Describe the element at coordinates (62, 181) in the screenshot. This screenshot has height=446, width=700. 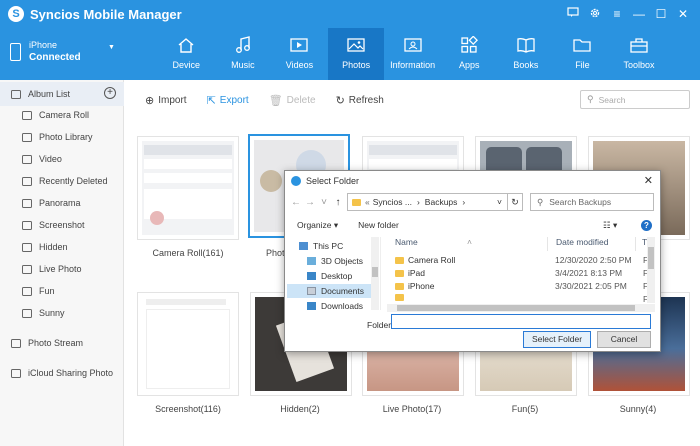
I see `sidebar-item-recently-deleted: Recently Deleted` at that location.